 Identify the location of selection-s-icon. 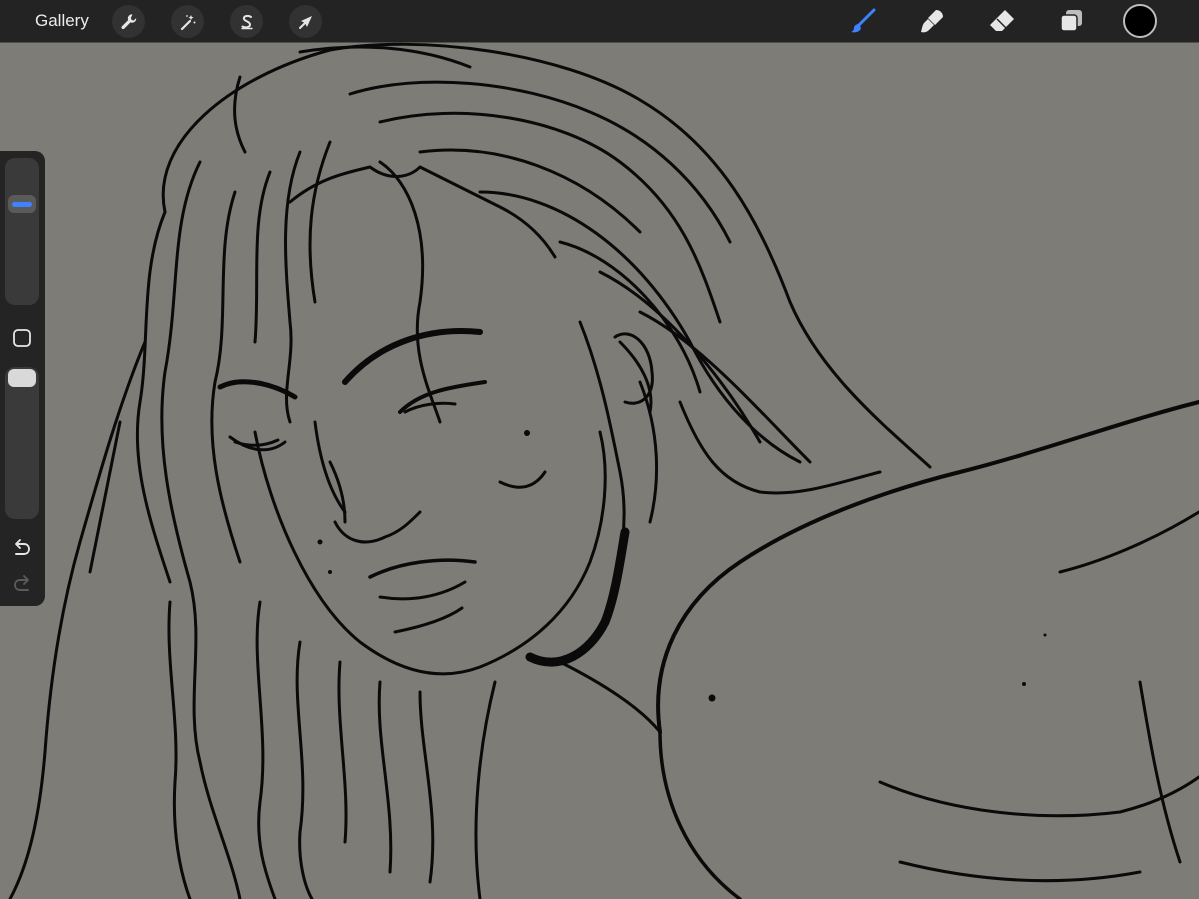
(246, 21).